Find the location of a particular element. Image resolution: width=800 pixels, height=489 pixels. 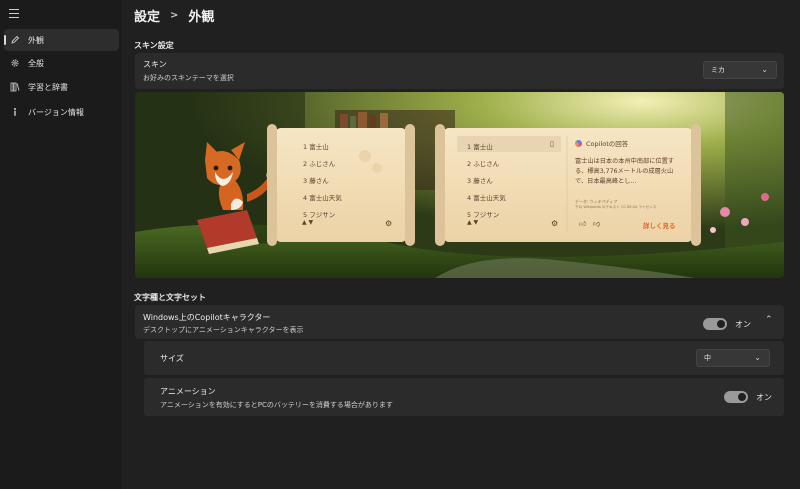

right-candidate-list: 1 富士山 2 ふじさん 3 藤さん 4 富士山天気 5 フジサン is located at coordinates (512, 181).